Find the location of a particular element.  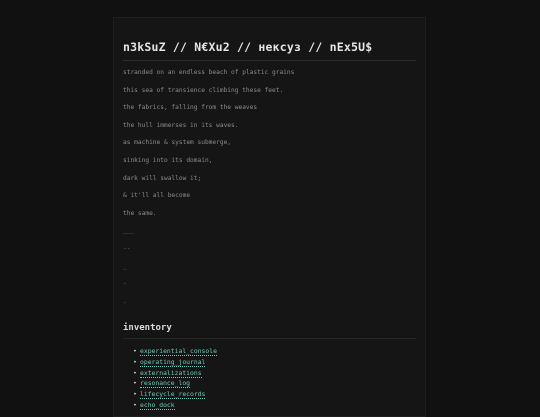

title-divider is located at coordinates (269, 60).